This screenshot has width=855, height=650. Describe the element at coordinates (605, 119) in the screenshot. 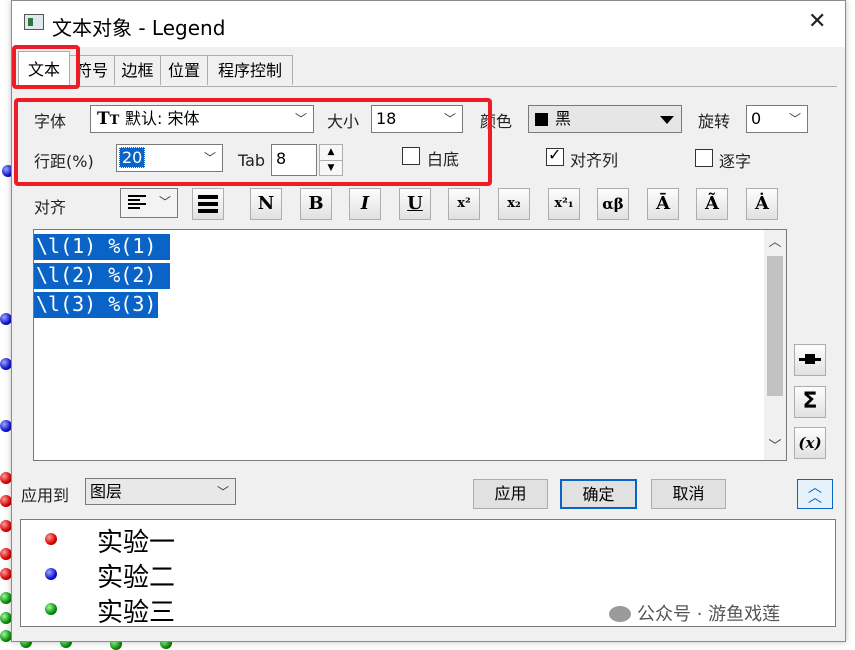

I see `color-select: 黑` at that location.